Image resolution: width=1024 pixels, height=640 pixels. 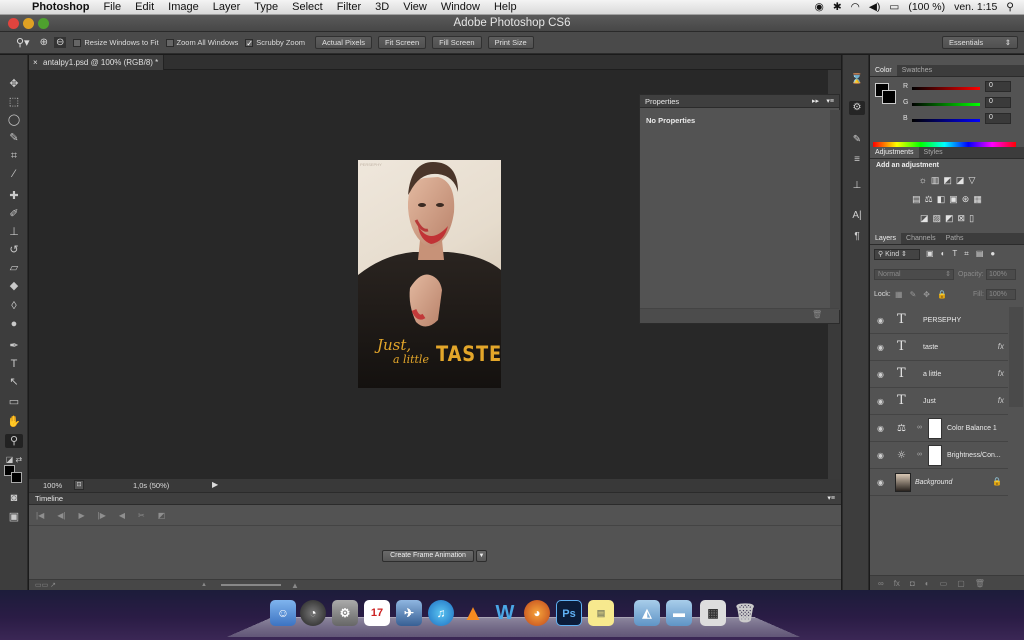 I want to click on menu-app-name: Photoshop, so click(x=63, y=7).